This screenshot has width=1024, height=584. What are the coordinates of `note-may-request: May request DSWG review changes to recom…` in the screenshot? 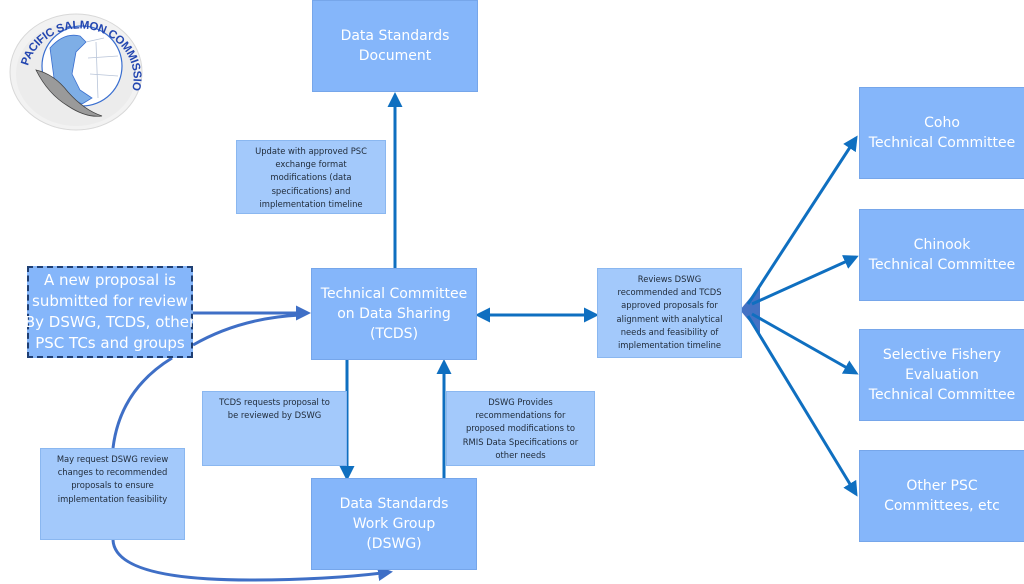 It's located at (112, 494).